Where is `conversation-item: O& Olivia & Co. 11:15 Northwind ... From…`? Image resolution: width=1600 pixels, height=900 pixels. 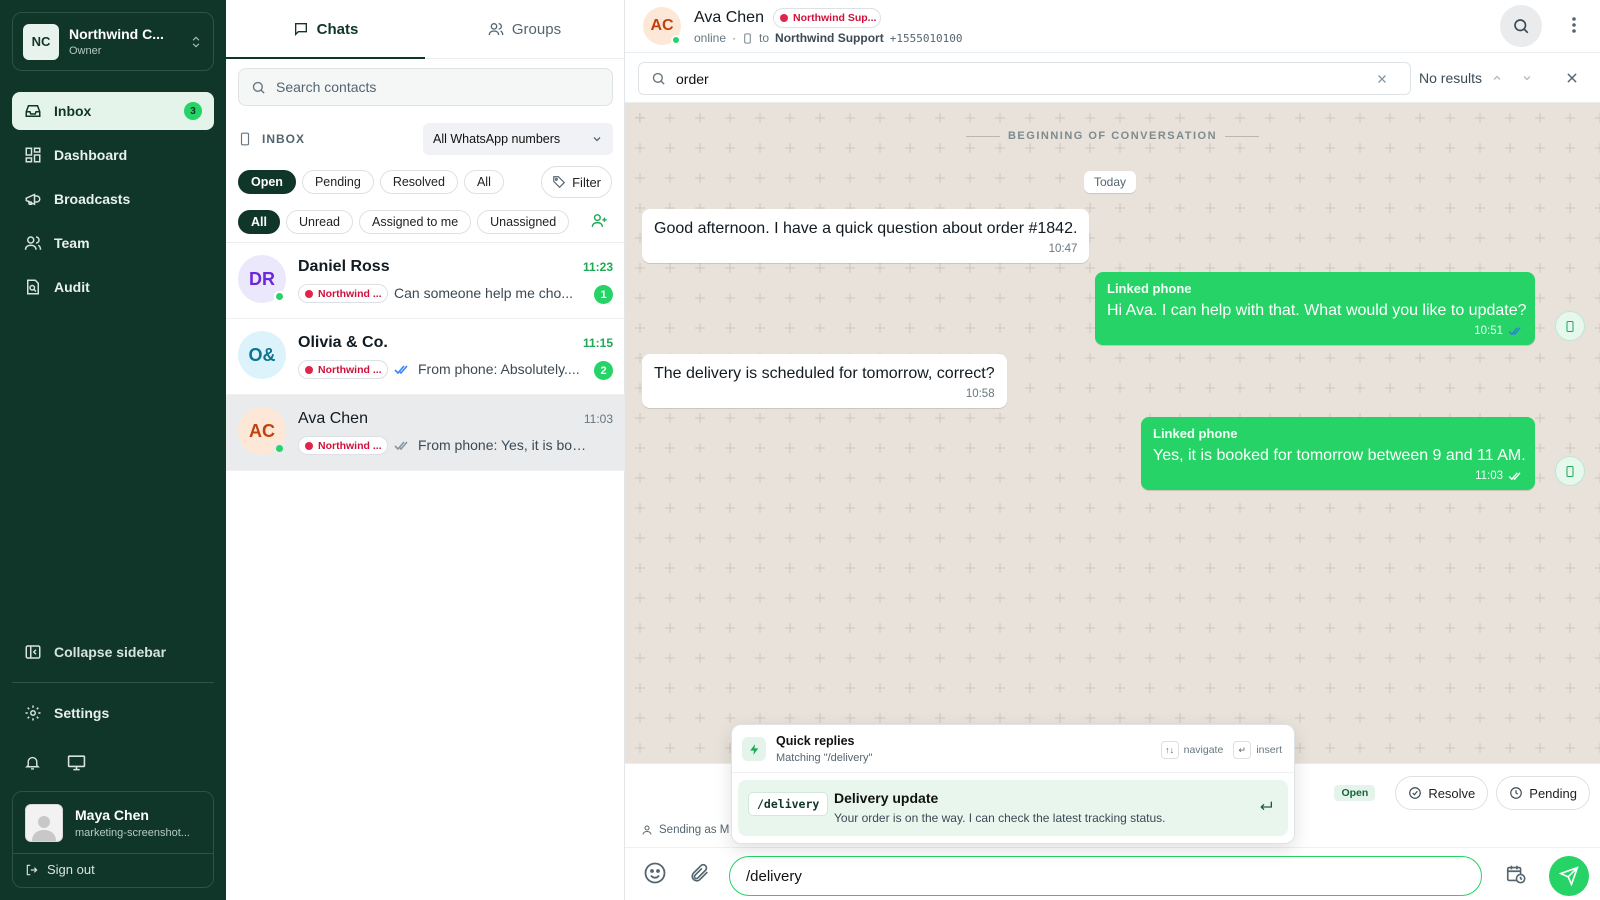 conversation-item: O& Olivia & Co. 11:15 Northwind ... From… is located at coordinates (425, 357).